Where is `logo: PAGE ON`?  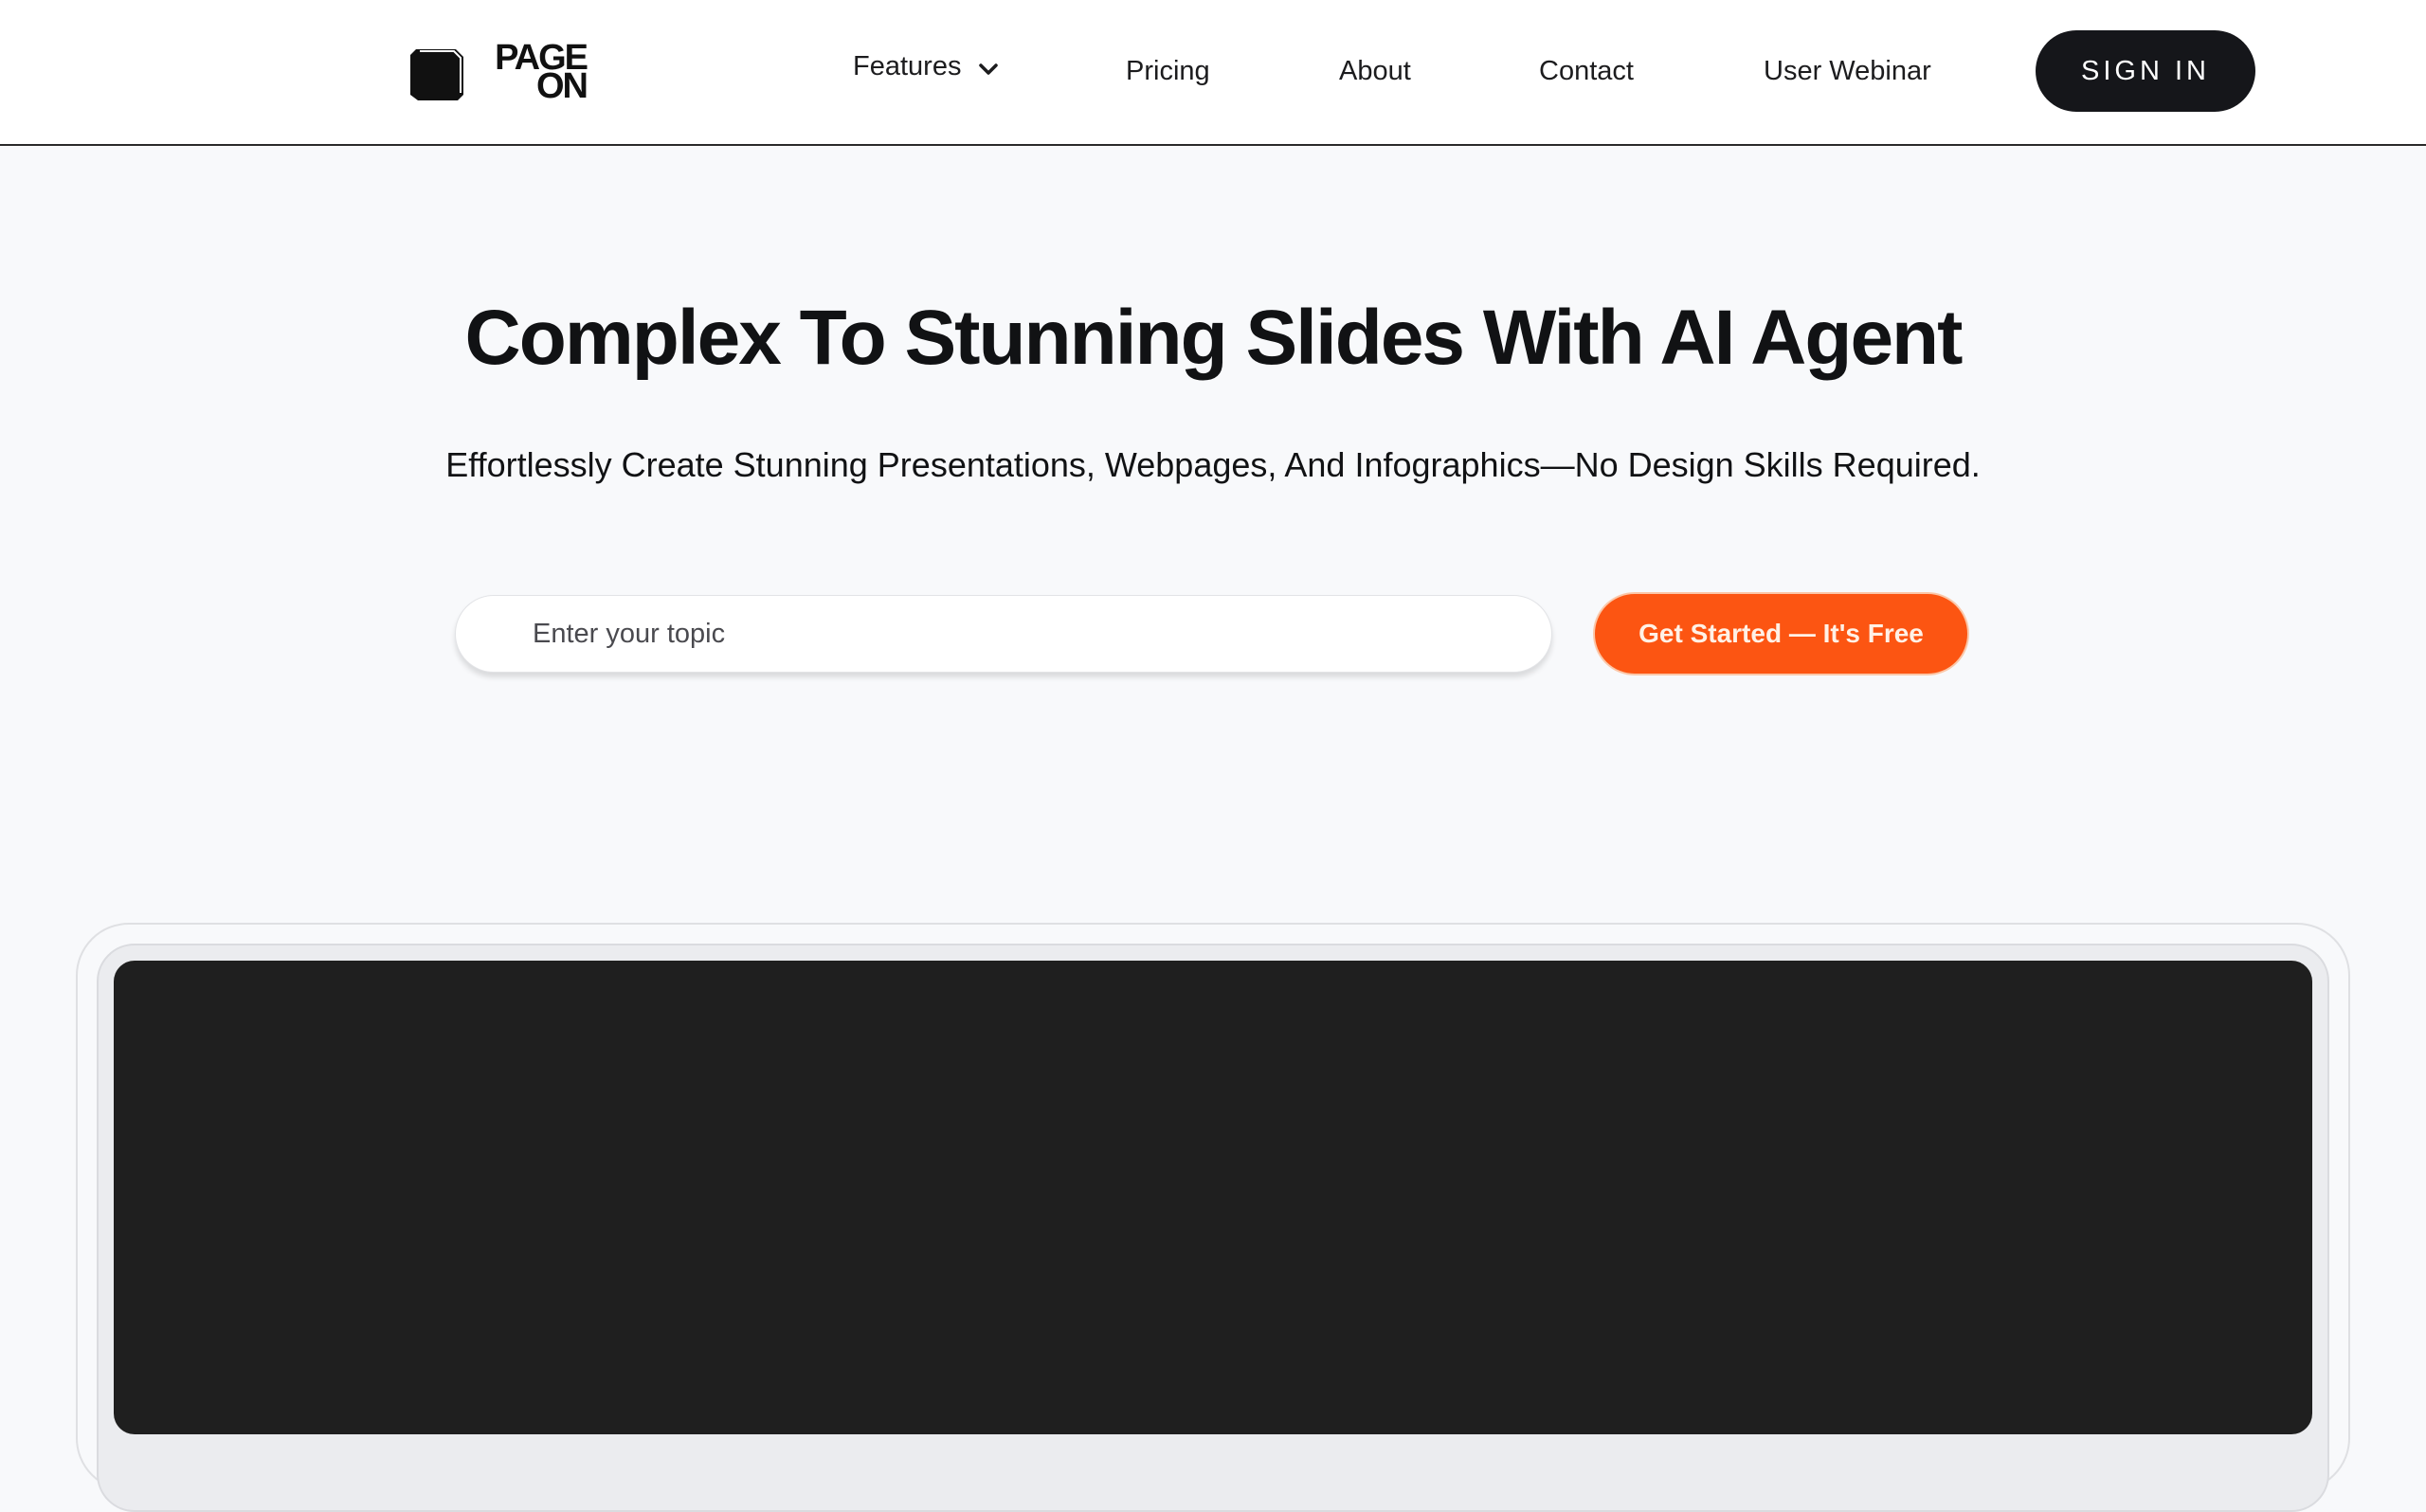 logo: PAGE ON is located at coordinates (498, 72).